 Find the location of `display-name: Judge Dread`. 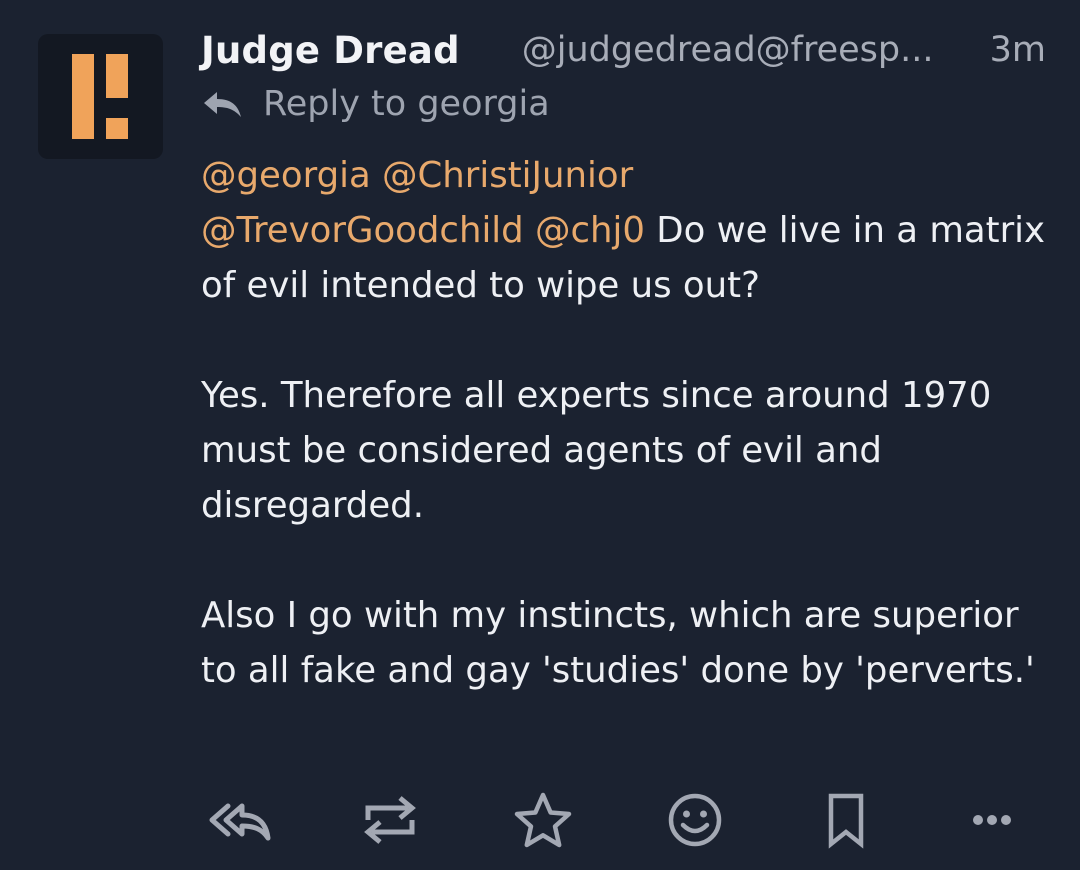

display-name: Judge Dread is located at coordinates (330, 50).